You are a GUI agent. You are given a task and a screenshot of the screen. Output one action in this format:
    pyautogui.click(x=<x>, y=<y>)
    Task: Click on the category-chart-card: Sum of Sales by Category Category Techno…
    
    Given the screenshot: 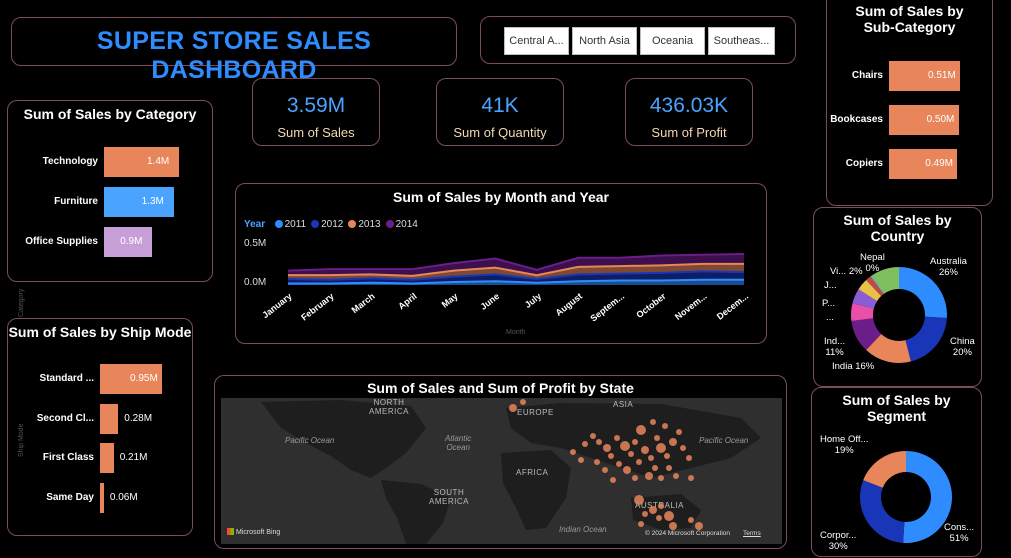 What is the action you would take?
    pyautogui.click(x=110, y=208)
    